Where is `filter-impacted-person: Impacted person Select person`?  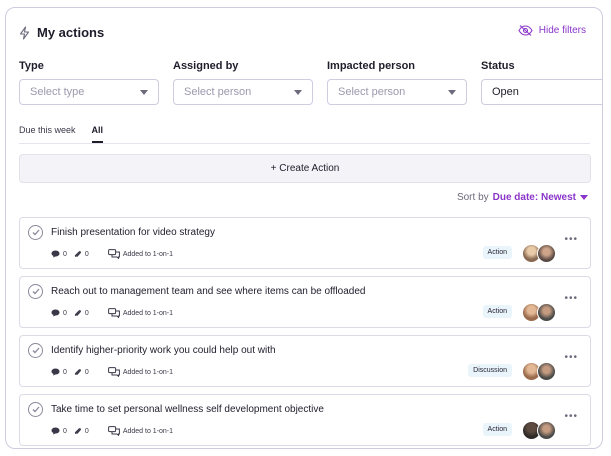 filter-impacted-person: Impacted person Select person is located at coordinates (397, 82).